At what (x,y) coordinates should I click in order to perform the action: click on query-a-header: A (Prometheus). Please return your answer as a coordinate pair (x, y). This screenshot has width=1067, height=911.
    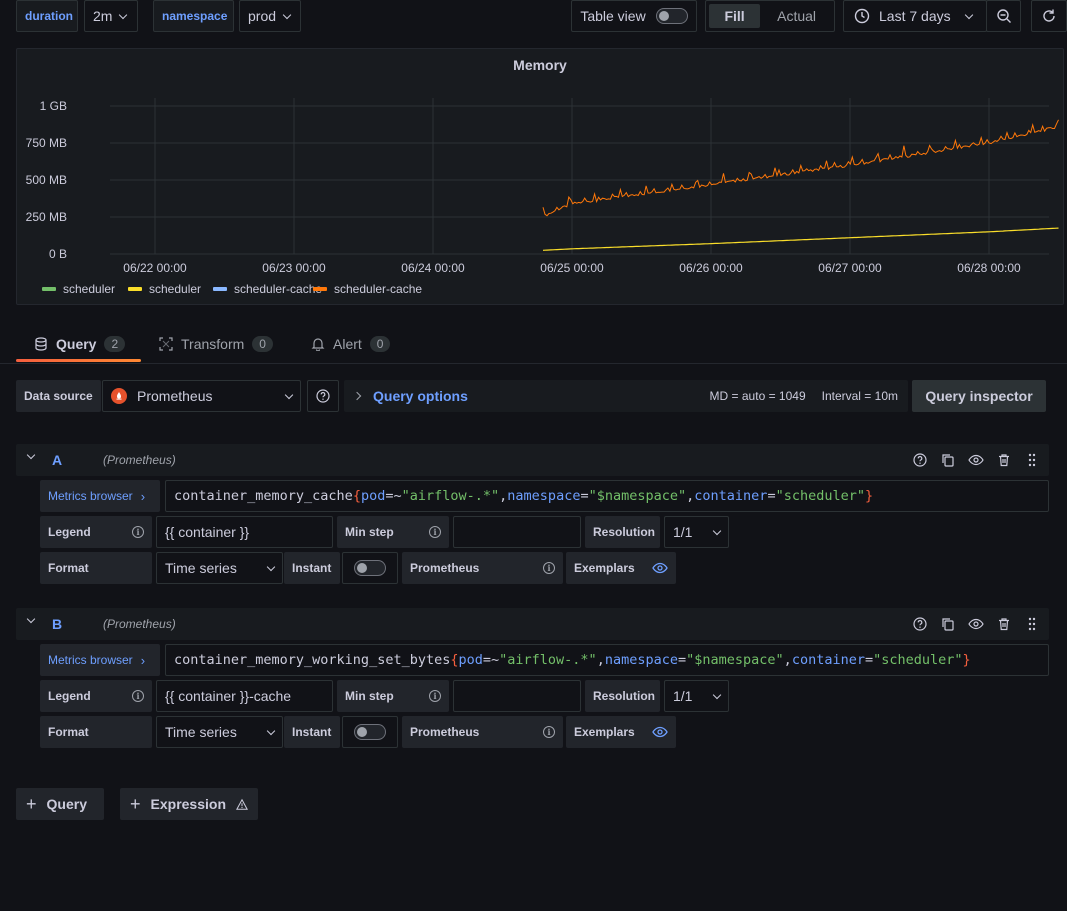
    Looking at the image, I should click on (532, 460).